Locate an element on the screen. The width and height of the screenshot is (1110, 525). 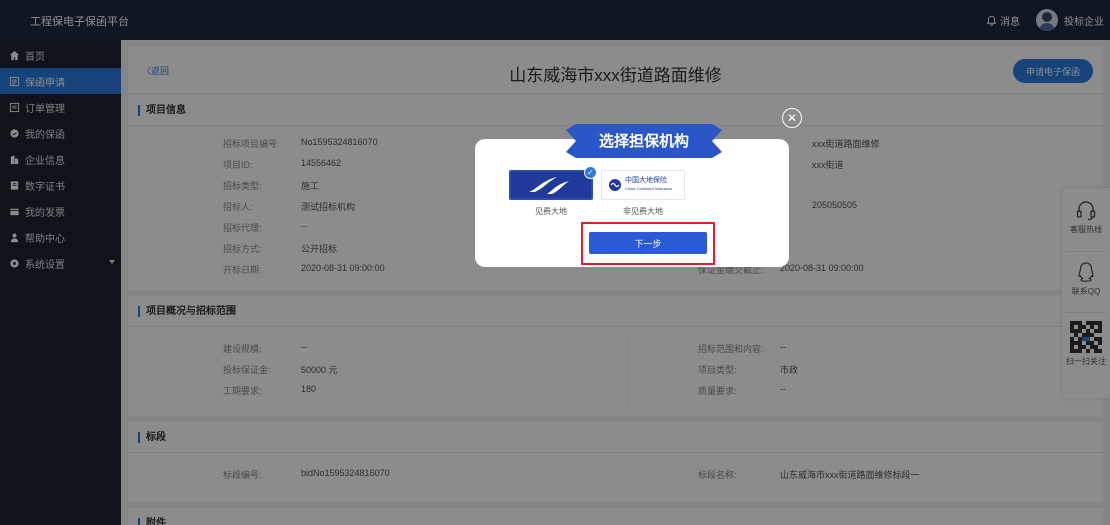
close-icon: ✕ is located at coordinates (792, 118).